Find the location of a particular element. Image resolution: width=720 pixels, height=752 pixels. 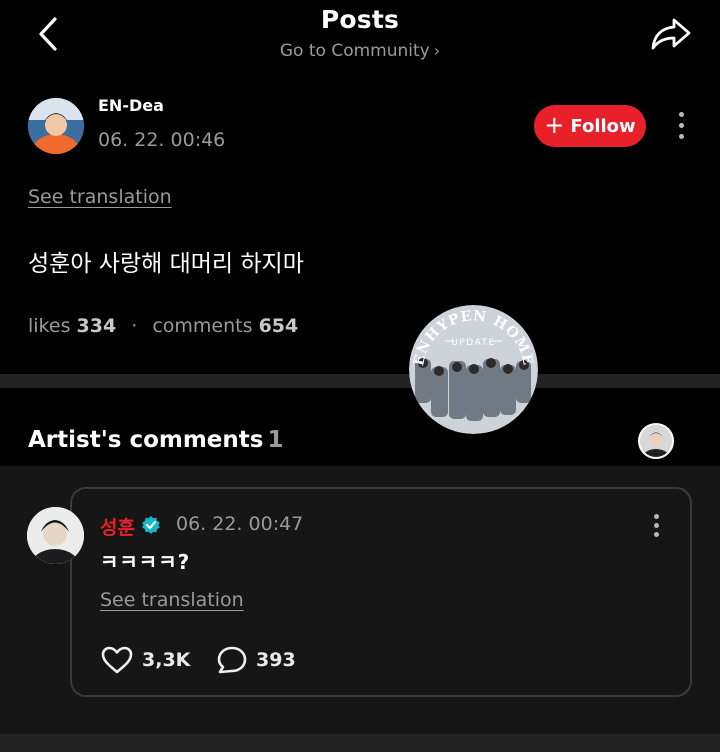

speech-bubble-icon is located at coordinates (232, 660).